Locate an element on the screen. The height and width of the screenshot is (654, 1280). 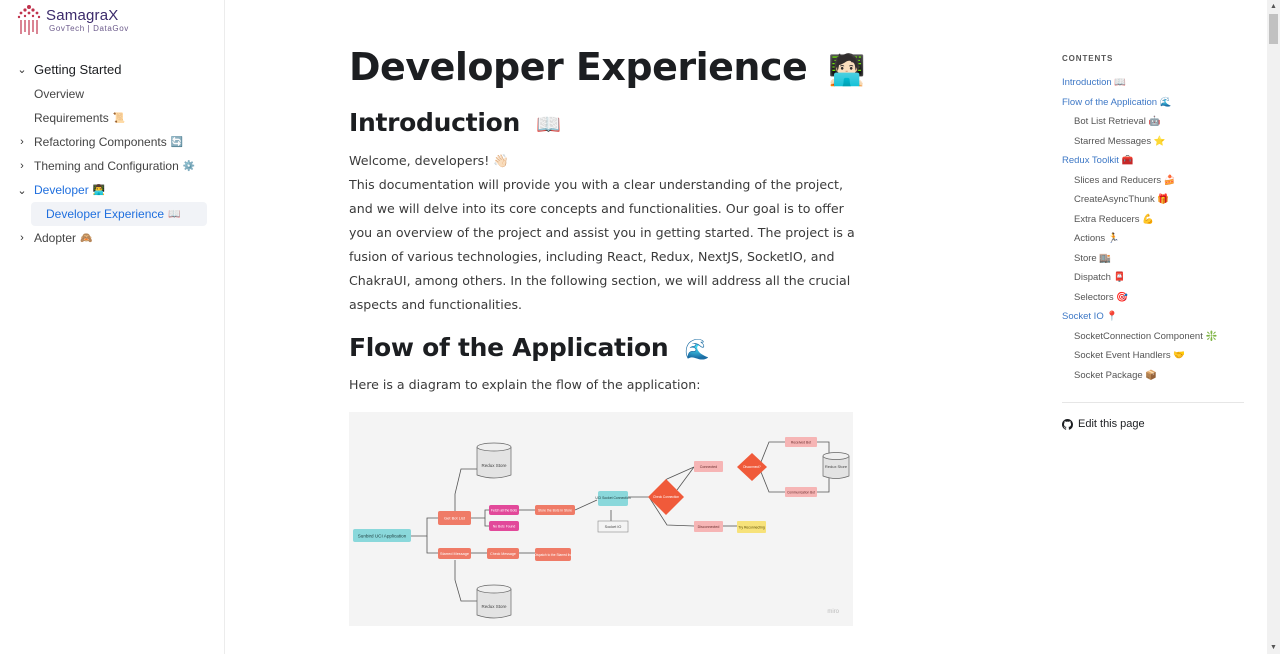
sidebar-item-developer-experience: Developer Experience 📖 is located at coordinates (119, 214).